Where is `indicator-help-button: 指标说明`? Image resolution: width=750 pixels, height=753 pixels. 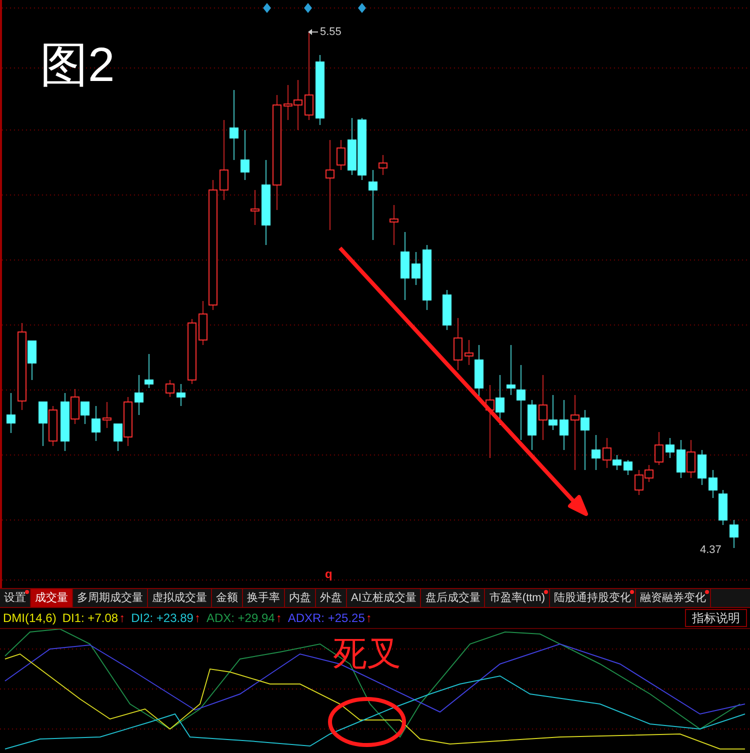
indicator-help-button: 指标说明 is located at coordinates (716, 618).